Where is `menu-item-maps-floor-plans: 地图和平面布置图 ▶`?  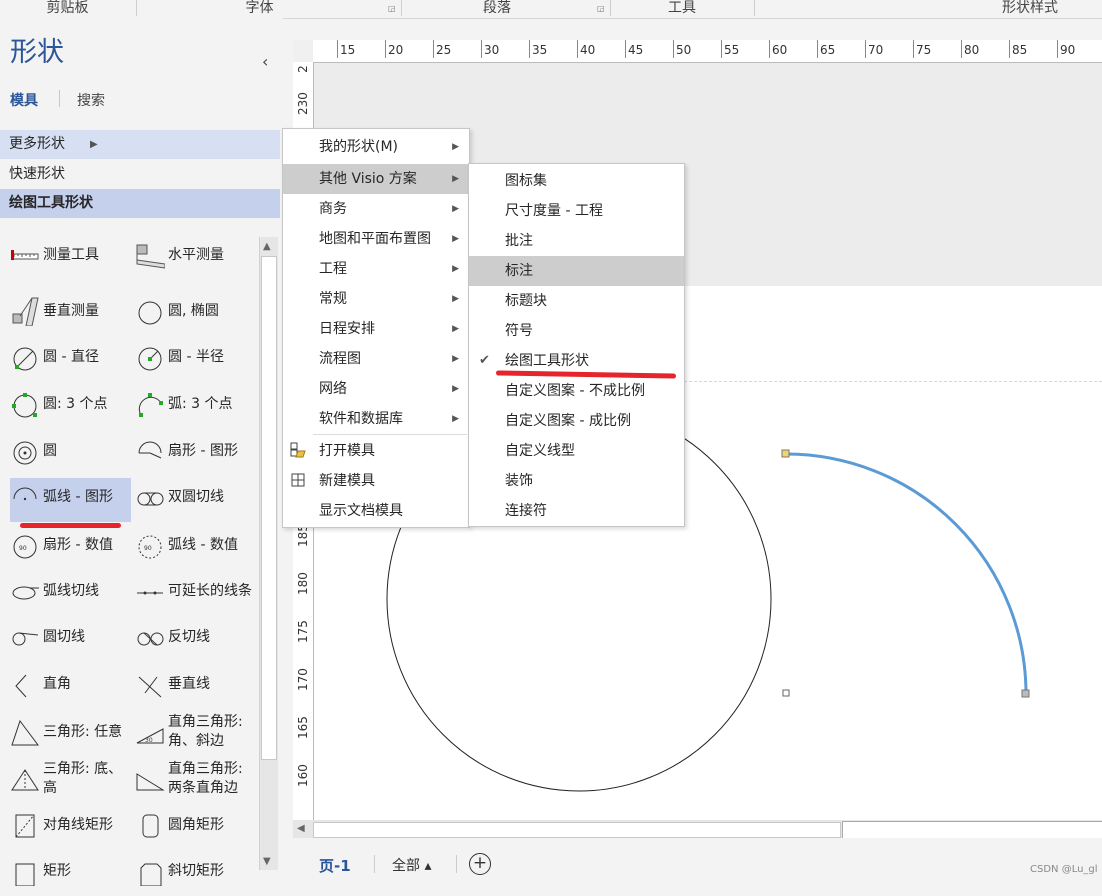
menu-item-maps-floor-plans: 地图和平面布置图 ▶ is located at coordinates (376, 239).